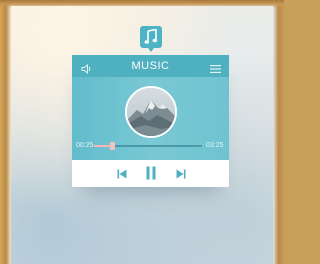  What do you see at coordinates (151, 39) in the screenshot?
I see `music-note-icon` at bounding box center [151, 39].